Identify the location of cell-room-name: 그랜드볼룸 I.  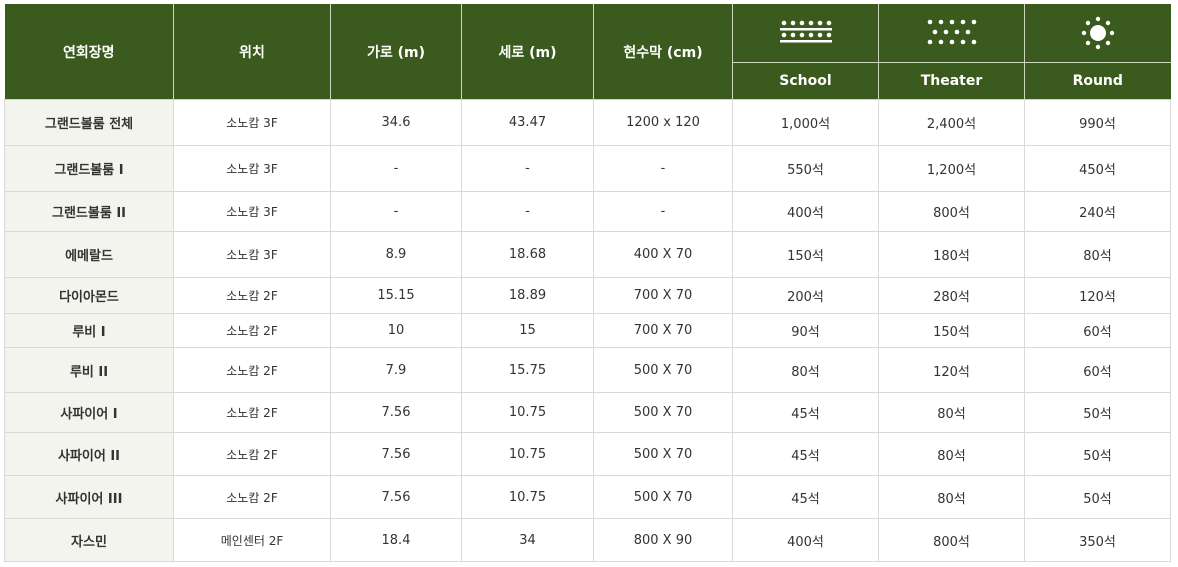
(89, 168).